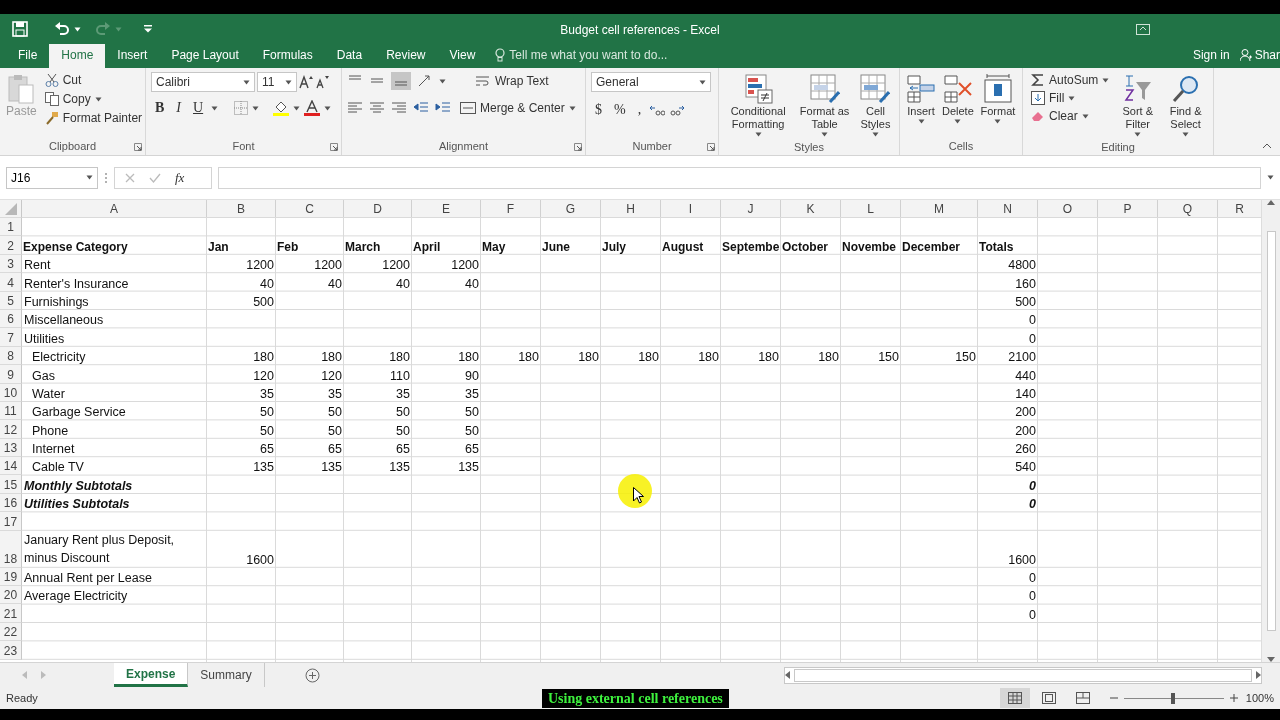 This screenshot has width=1280, height=720. What do you see at coordinates (751, 209) in the screenshot?
I see `column-header: J` at bounding box center [751, 209].